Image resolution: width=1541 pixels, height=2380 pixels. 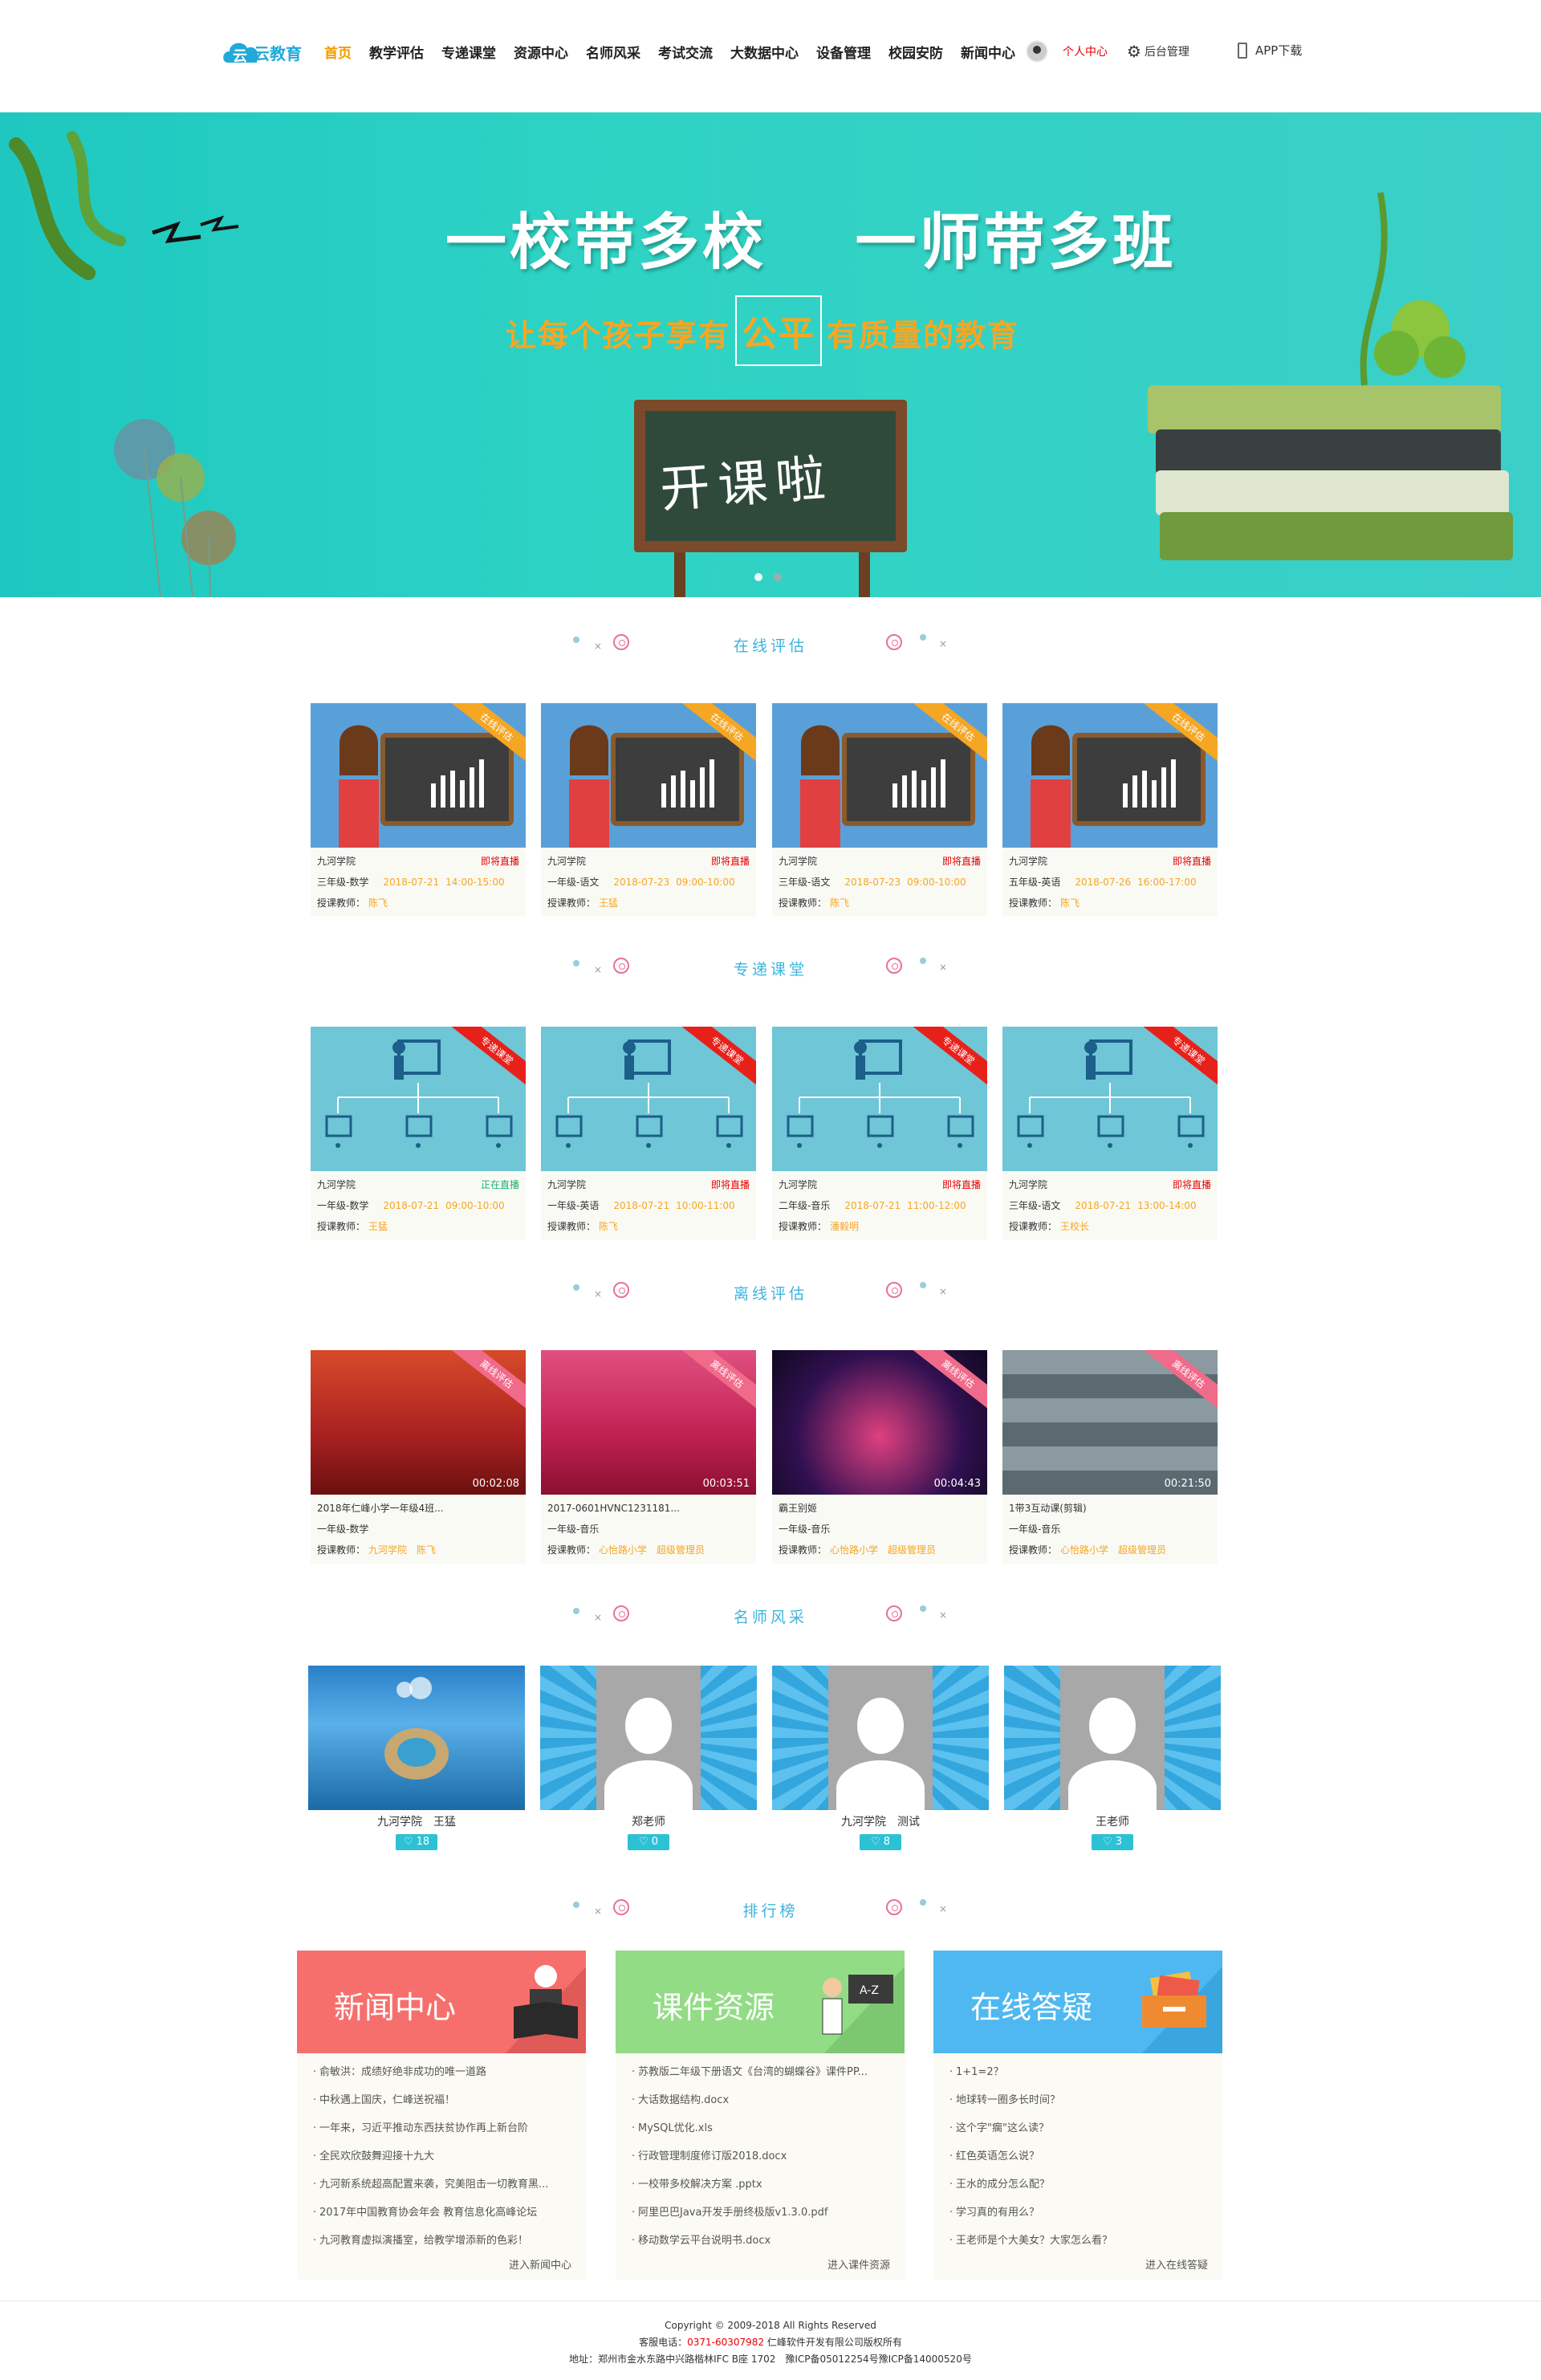 I want to click on courseware-item: 大话数据结构.docx, so click(x=762, y=2100).